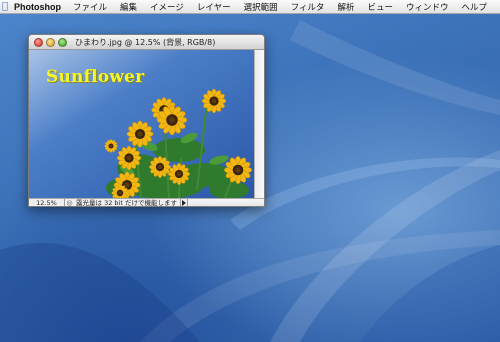 The width and height of the screenshot is (500, 342). What do you see at coordinates (259, 124) in the screenshot?
I see `vertical-scrollbar` at bounding box center [259, 124].